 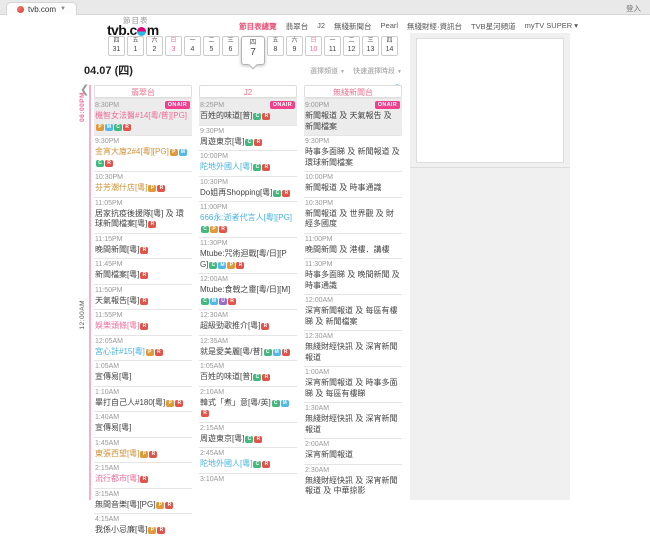 What do you see at coordinates (390, 26) in the screenshot?
I see `nav-item-pearl: Pearl` at bounding box center [390, 26].